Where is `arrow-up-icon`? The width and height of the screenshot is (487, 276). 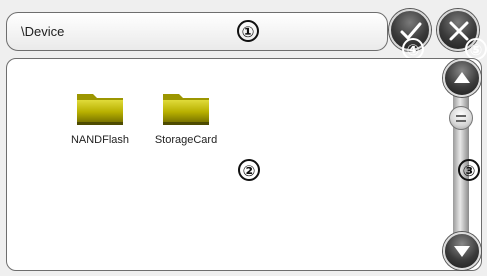 arrow-up-icon is located at coordinates (462, 77).